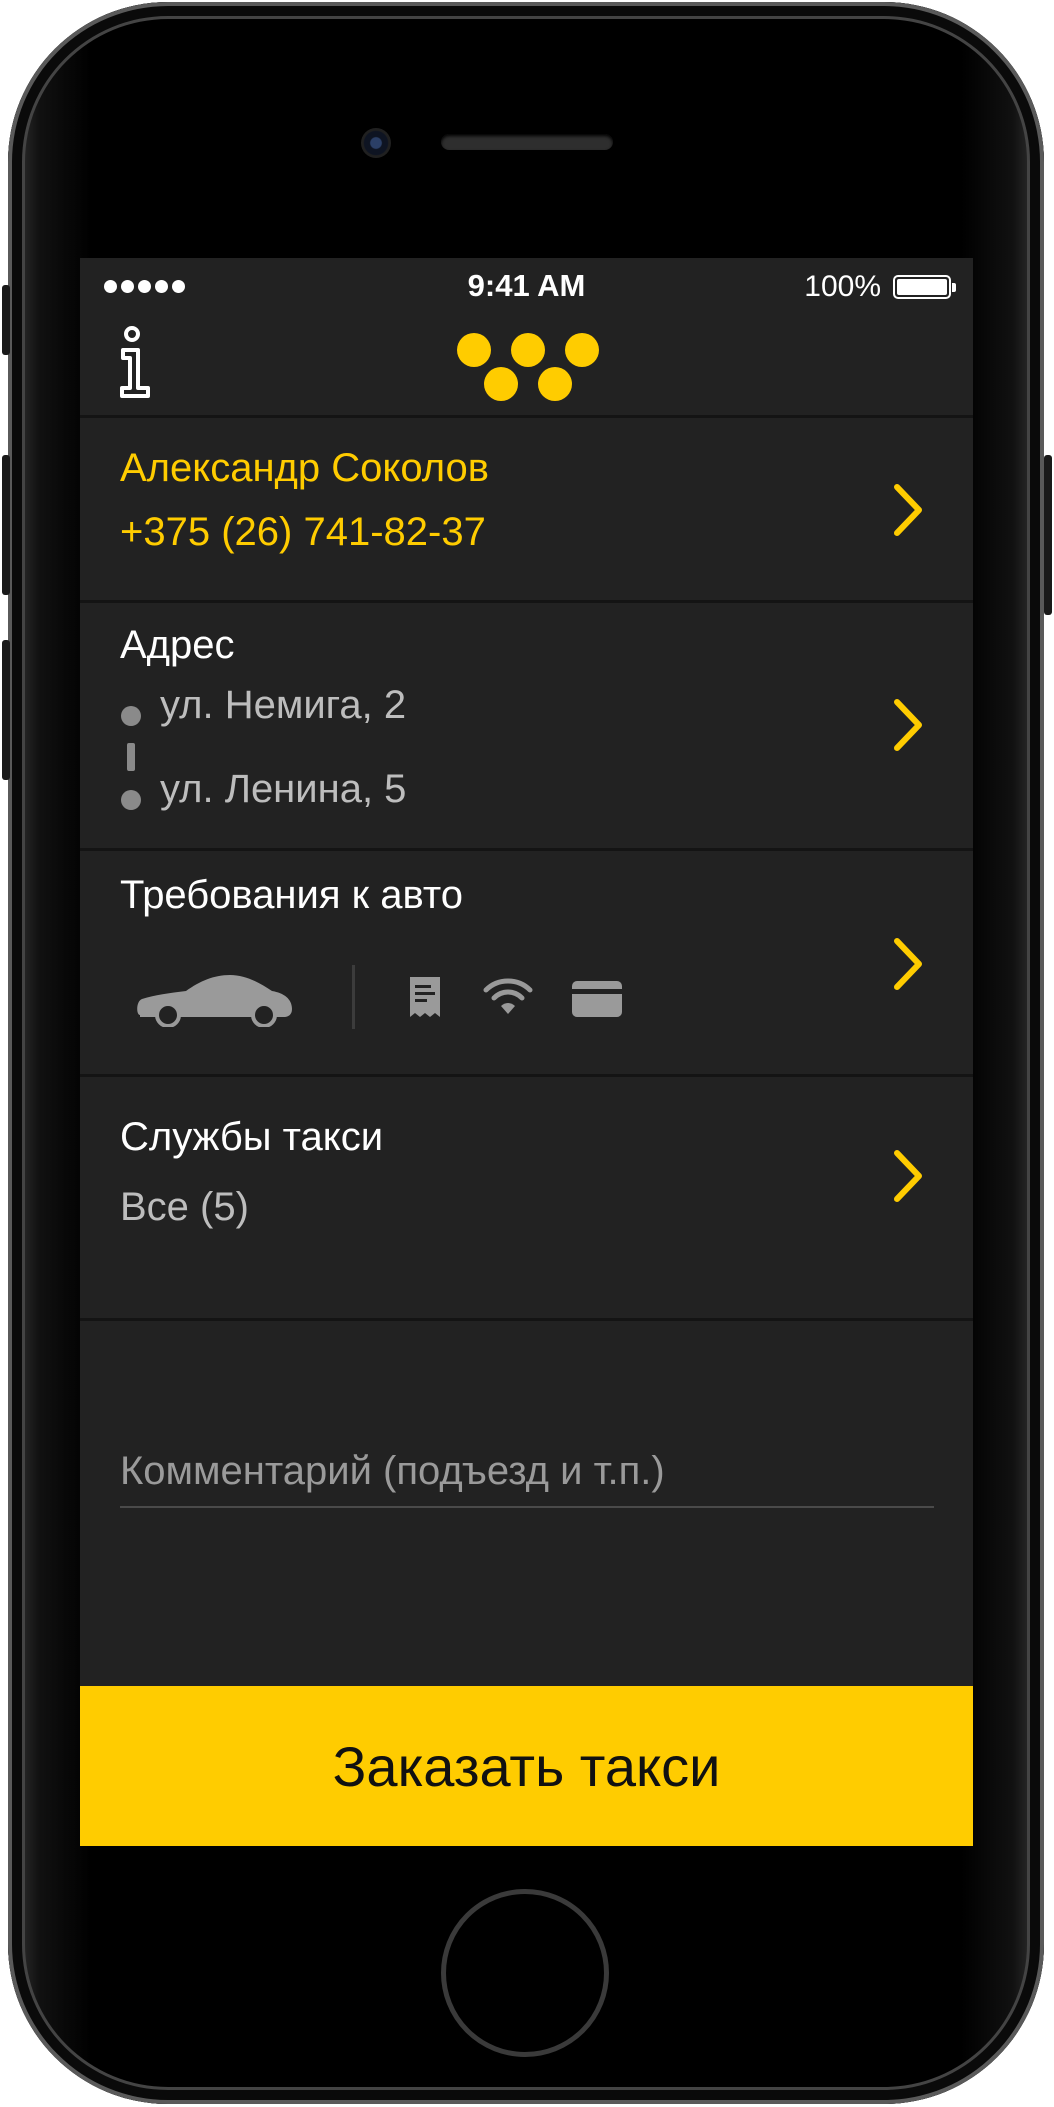 Image resolution: width=1054 pixels, height=2107 pixels. I want to click on order-taxi-button: Заказать такси, so click(526, 1766).